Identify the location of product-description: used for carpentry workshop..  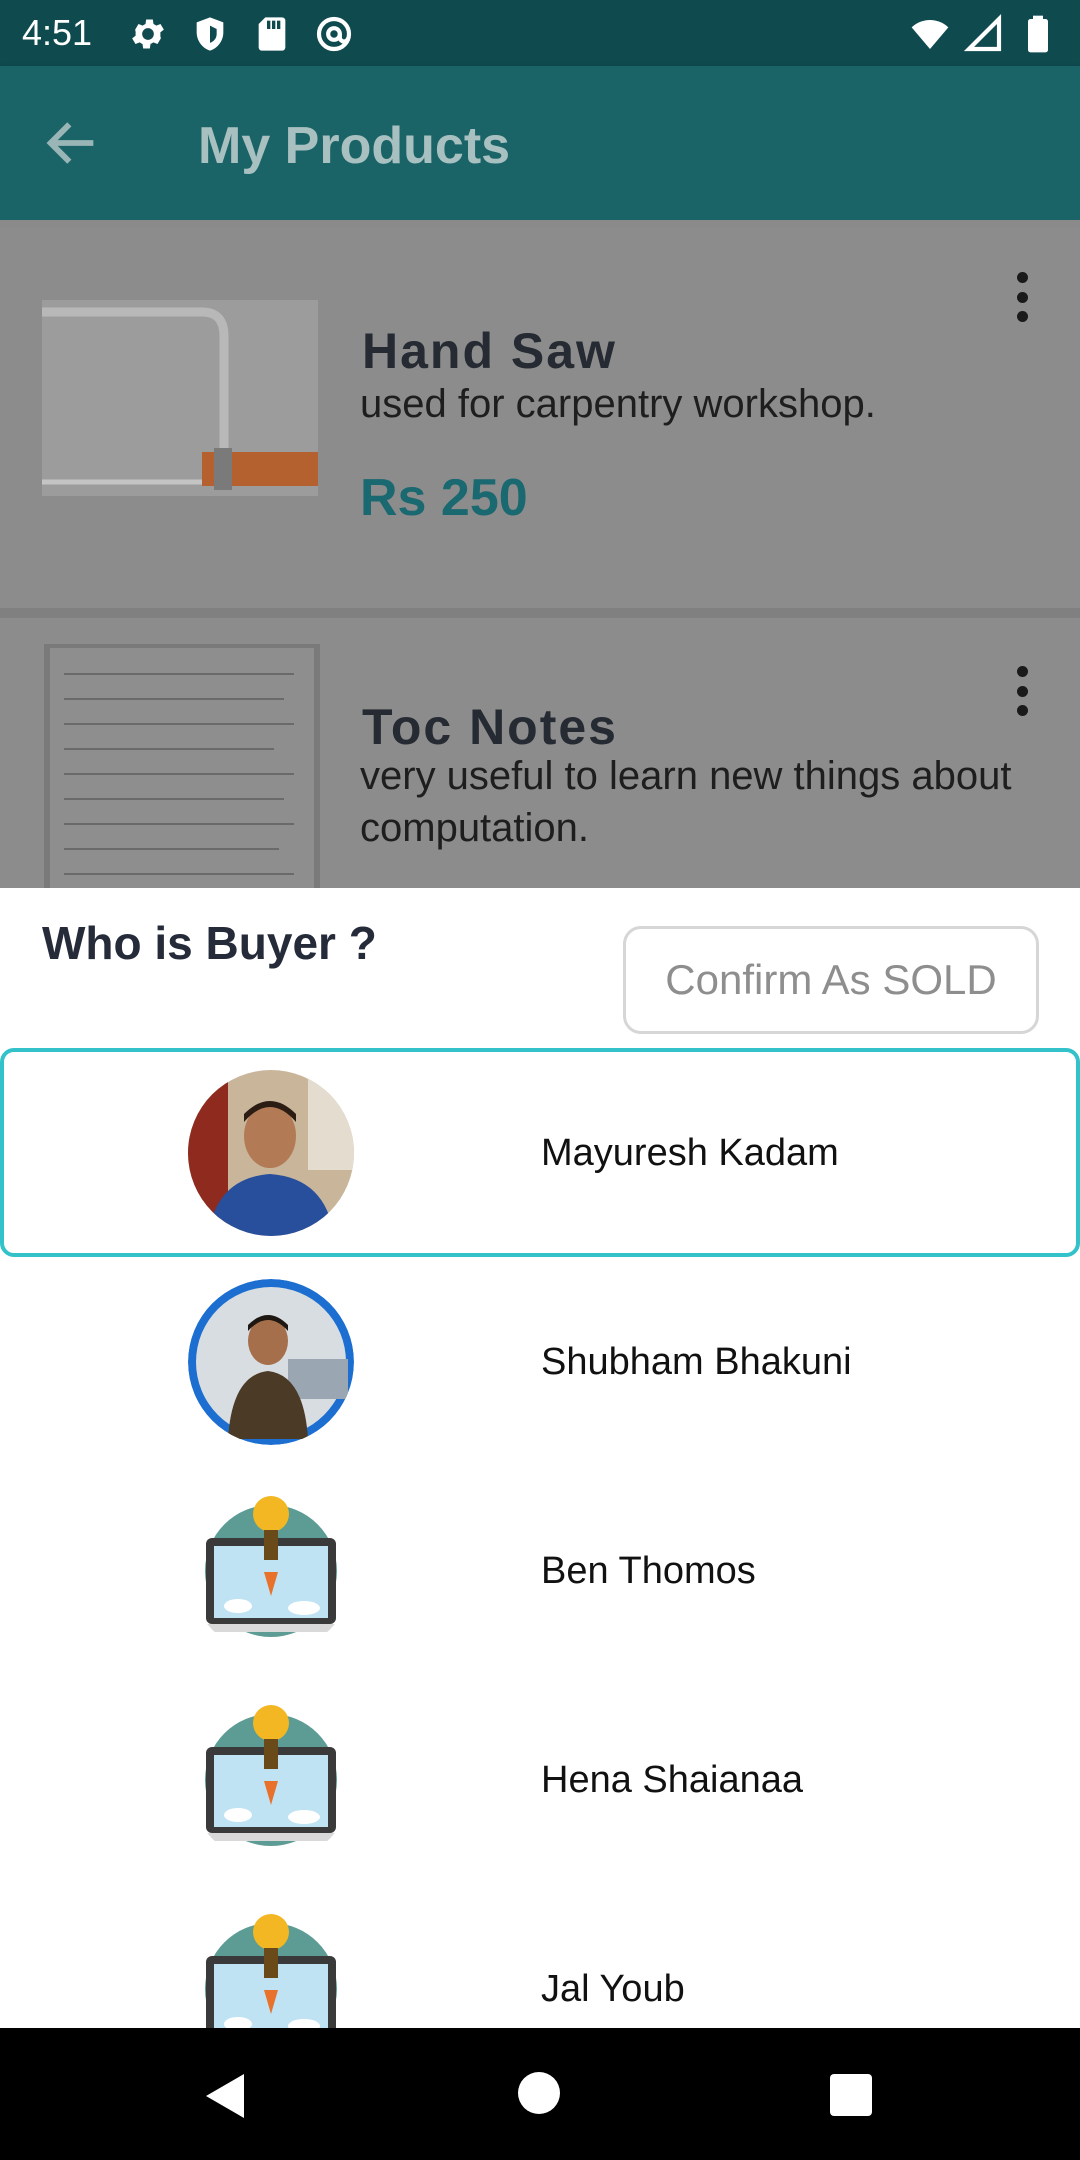
(618, 404).